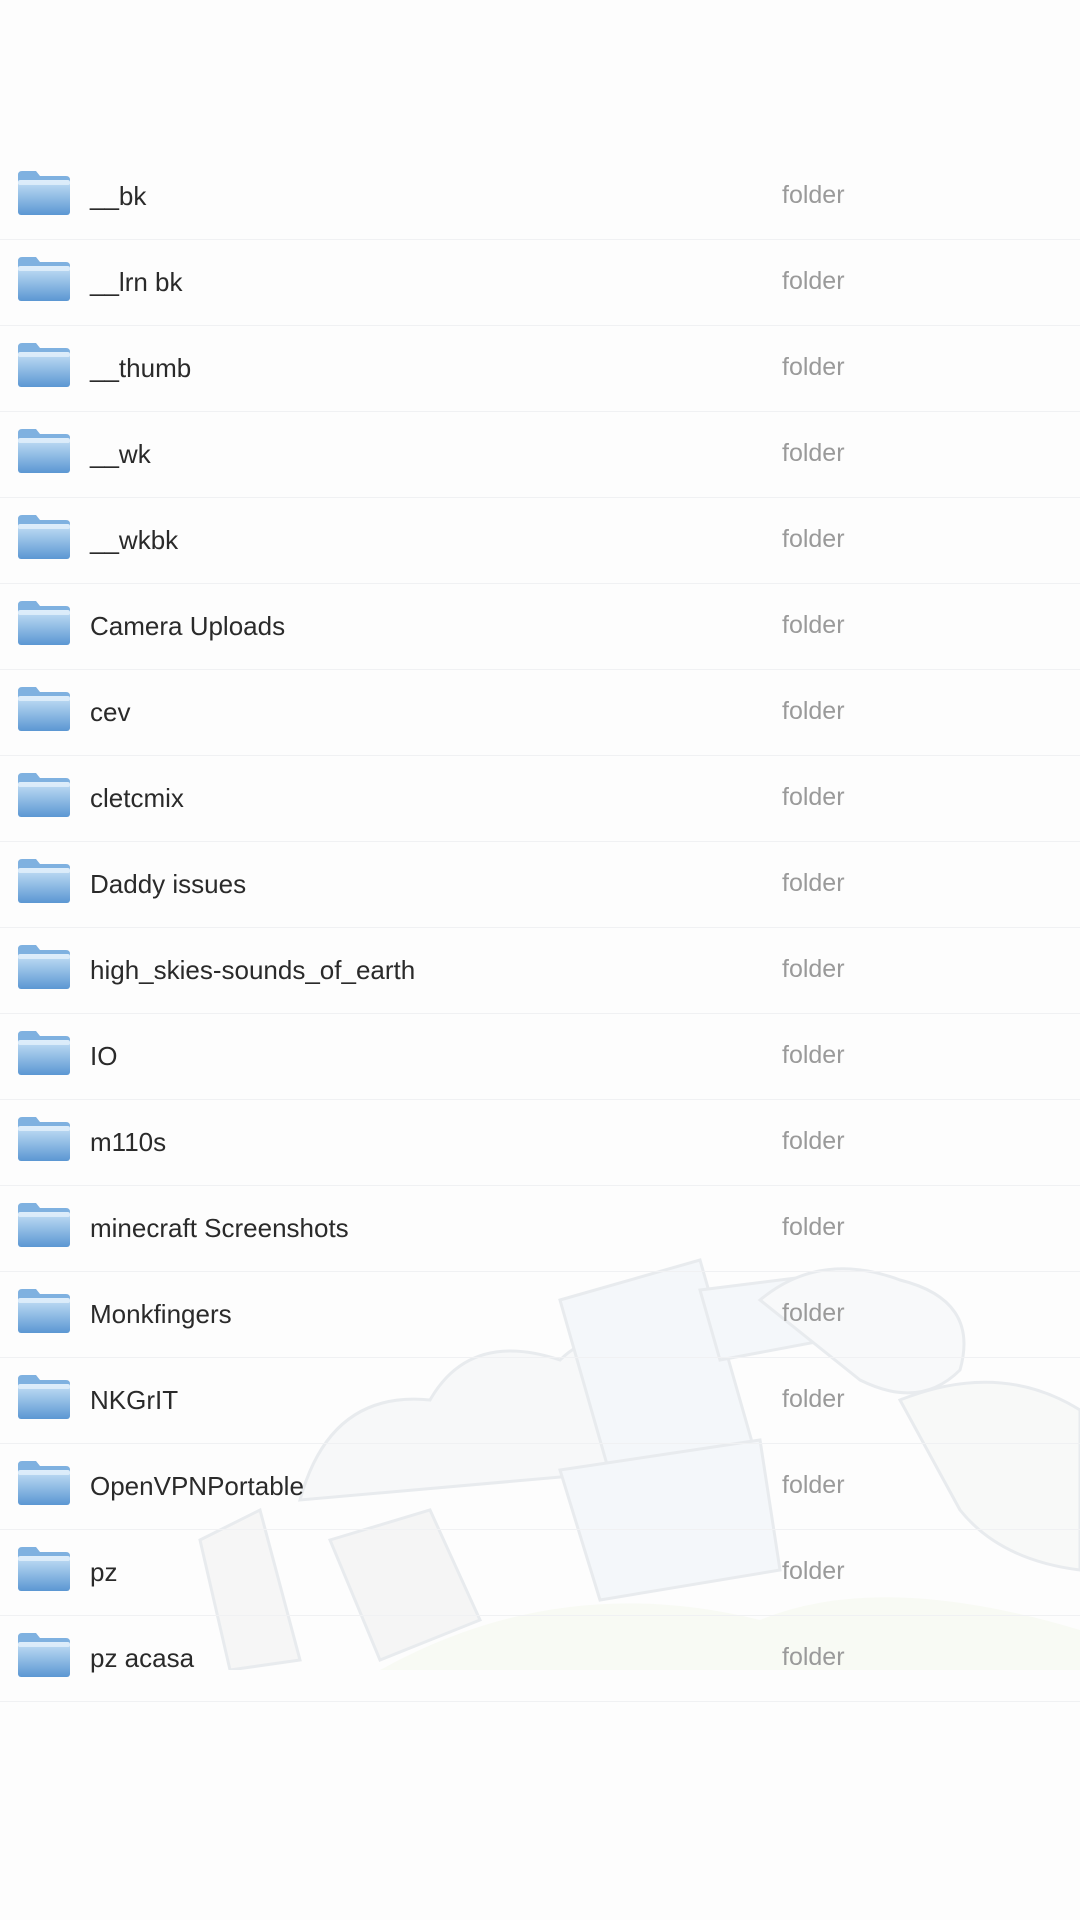 The image size is (1080, 1920). I want to click on list-item: __wkbk folder, so click(540, 541).